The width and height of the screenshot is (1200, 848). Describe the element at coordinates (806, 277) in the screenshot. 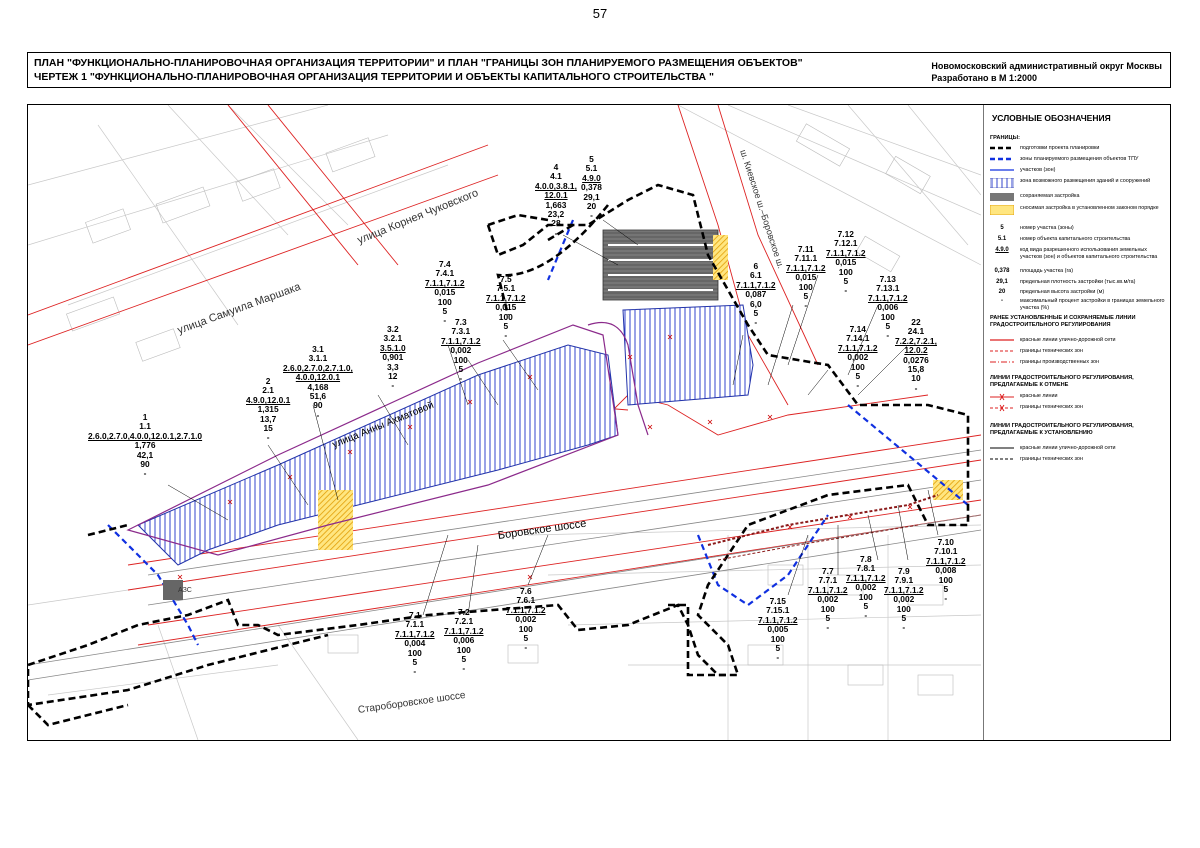

I see `label-zone-7-11: 7.11 7.11.1 7.1.1,7.1.2 0,015 100 5-` at that location.